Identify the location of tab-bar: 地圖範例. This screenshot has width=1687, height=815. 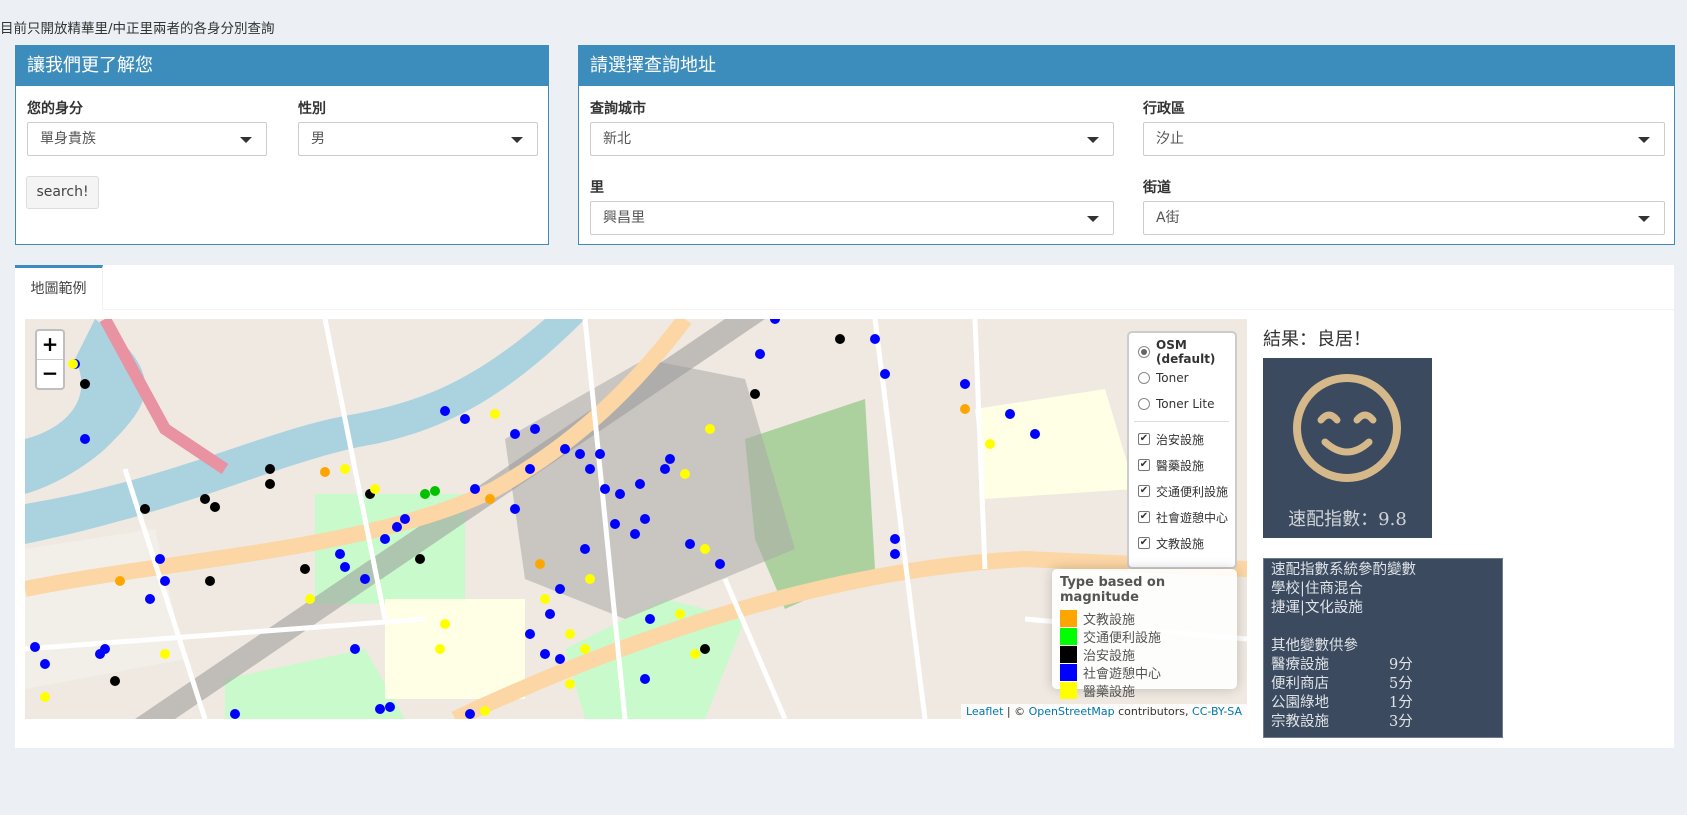
(844, 287).